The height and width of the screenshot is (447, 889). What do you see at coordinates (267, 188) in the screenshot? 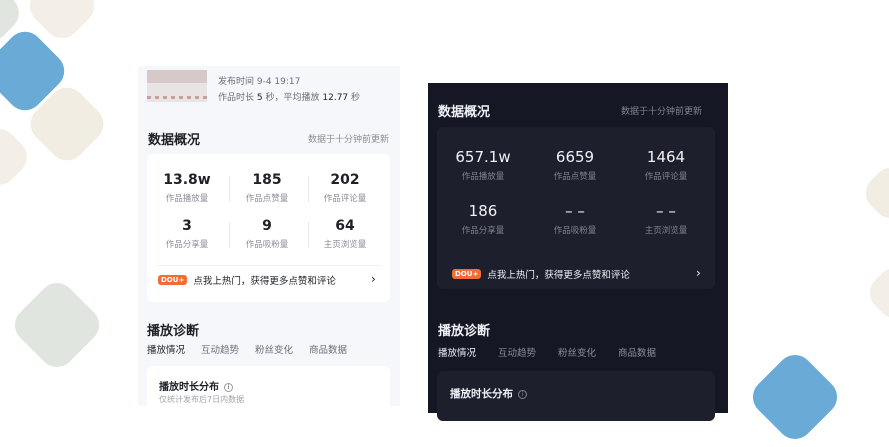
I see `stat-likes: 185 作品点赞量` at bounding box center [267, 188].